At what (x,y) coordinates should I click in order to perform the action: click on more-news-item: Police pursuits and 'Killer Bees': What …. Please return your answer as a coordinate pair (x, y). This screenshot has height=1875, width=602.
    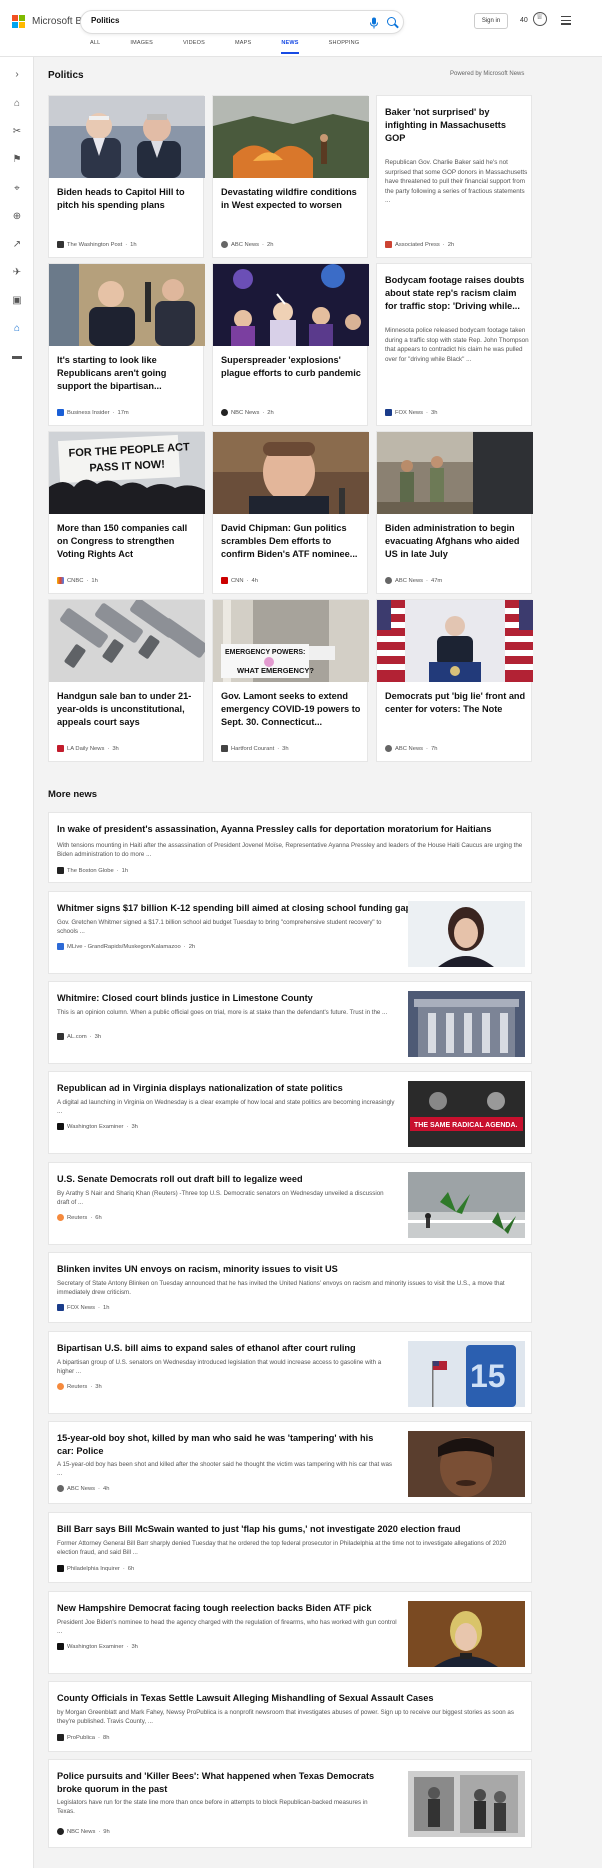
    Looking at the image, I should click on (290, 1803).